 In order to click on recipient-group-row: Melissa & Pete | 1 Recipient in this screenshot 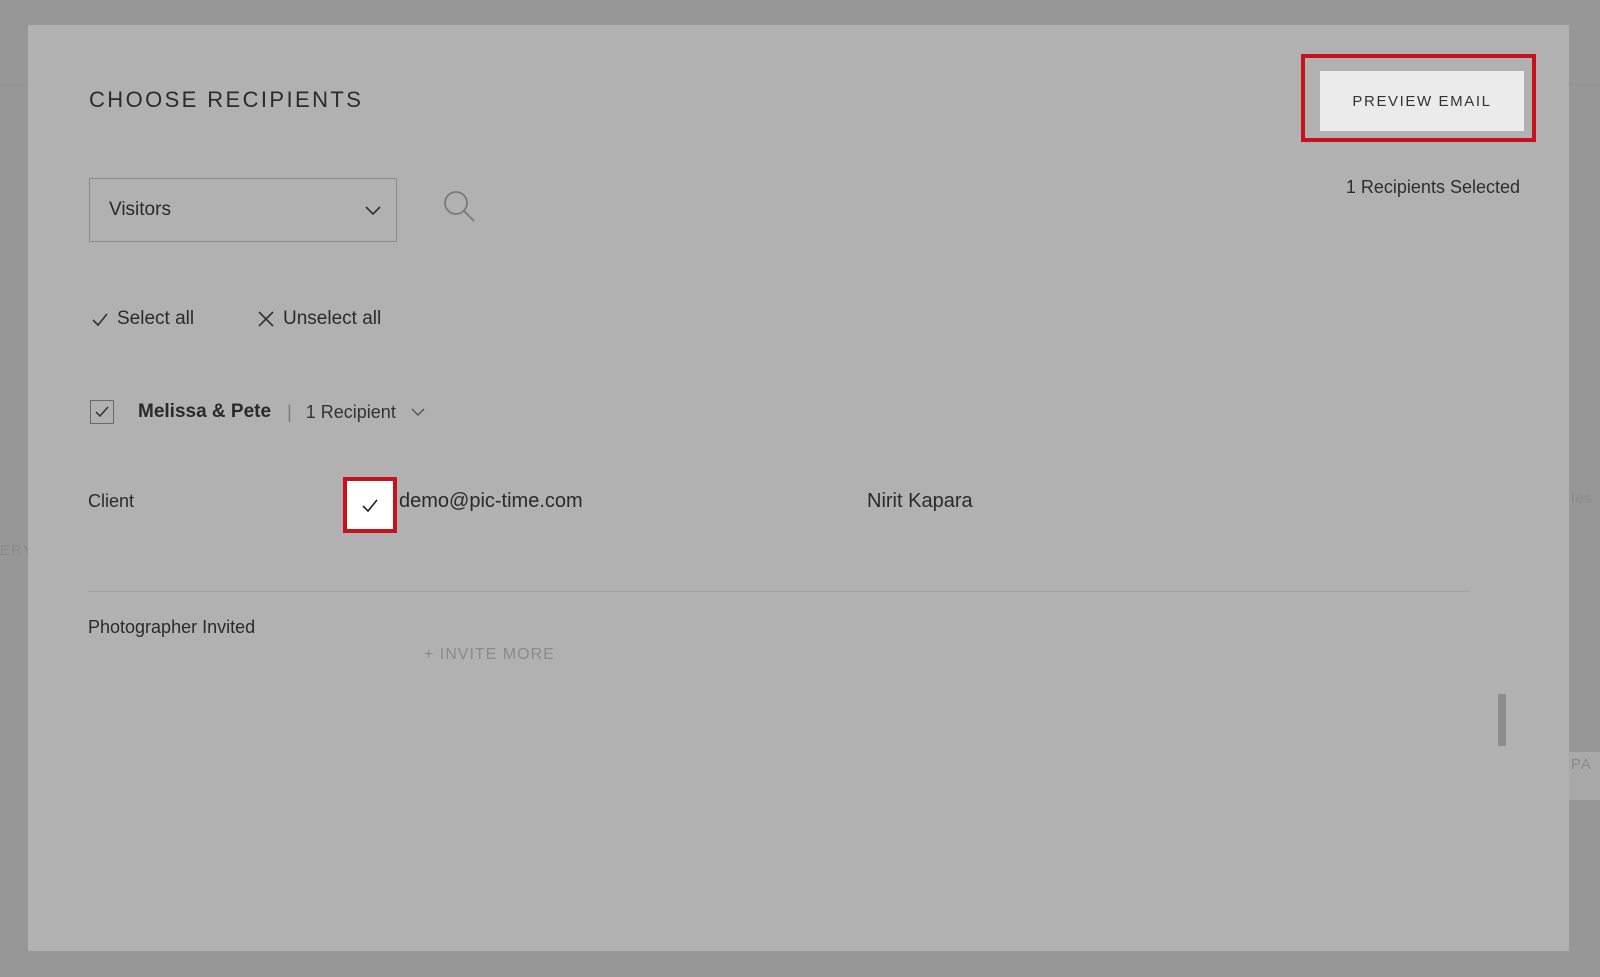, I will do `click(258, 412)`.